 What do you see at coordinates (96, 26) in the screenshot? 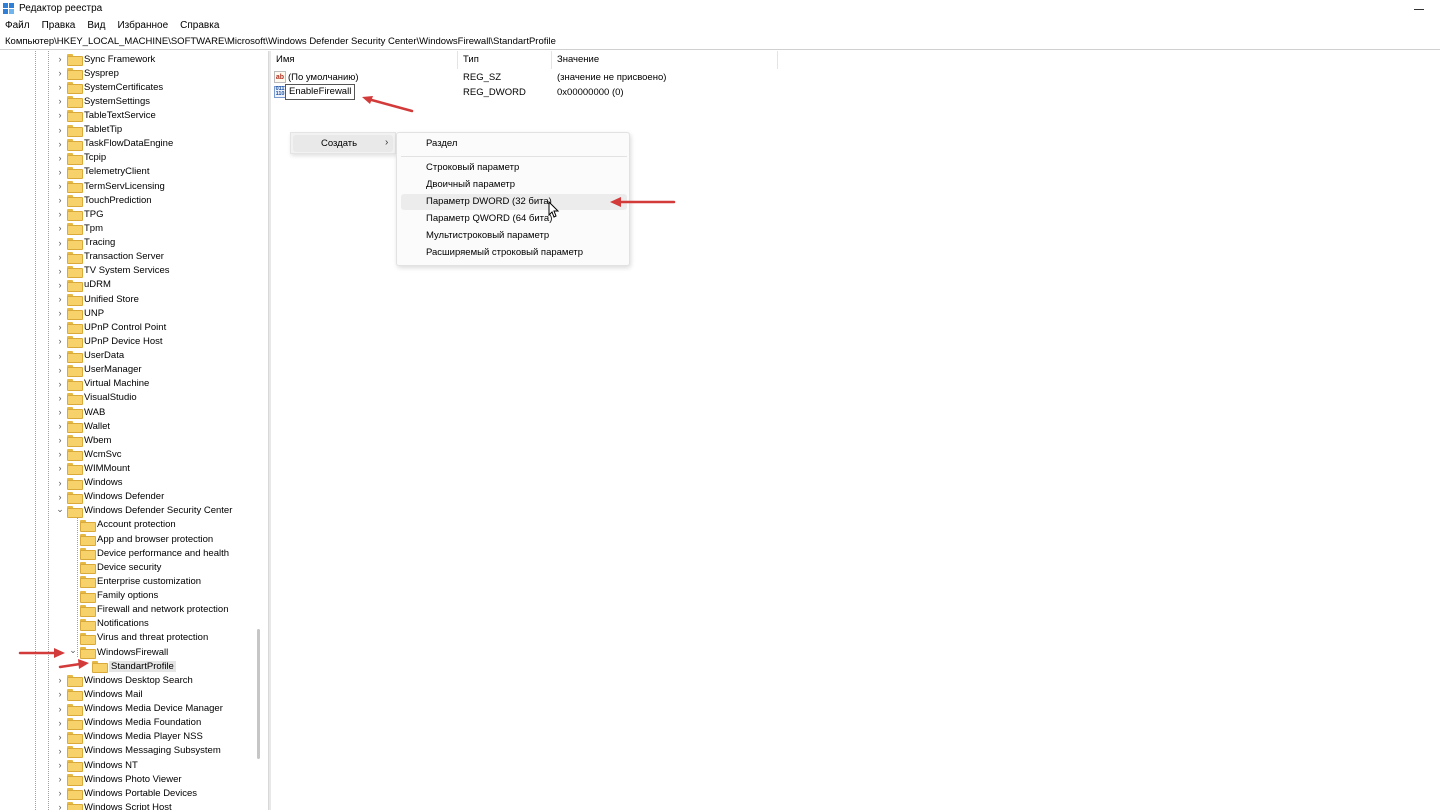
I see `menu-view: Вид` at bounding box center [96, 26].